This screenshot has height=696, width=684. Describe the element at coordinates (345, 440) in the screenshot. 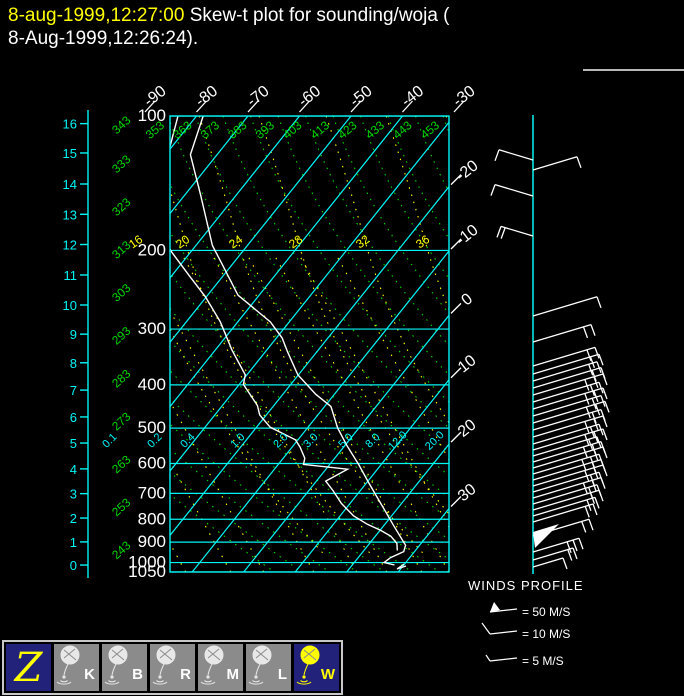

I see `mixing-ratio-label: 5.0` at that location.